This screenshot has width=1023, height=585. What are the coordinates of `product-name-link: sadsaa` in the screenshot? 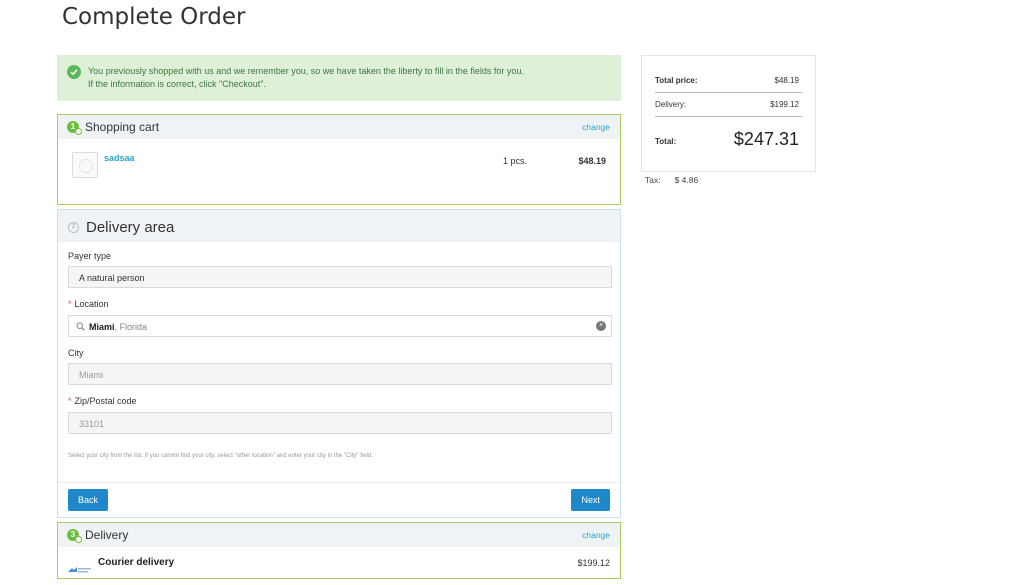 It's located at (119, 158).